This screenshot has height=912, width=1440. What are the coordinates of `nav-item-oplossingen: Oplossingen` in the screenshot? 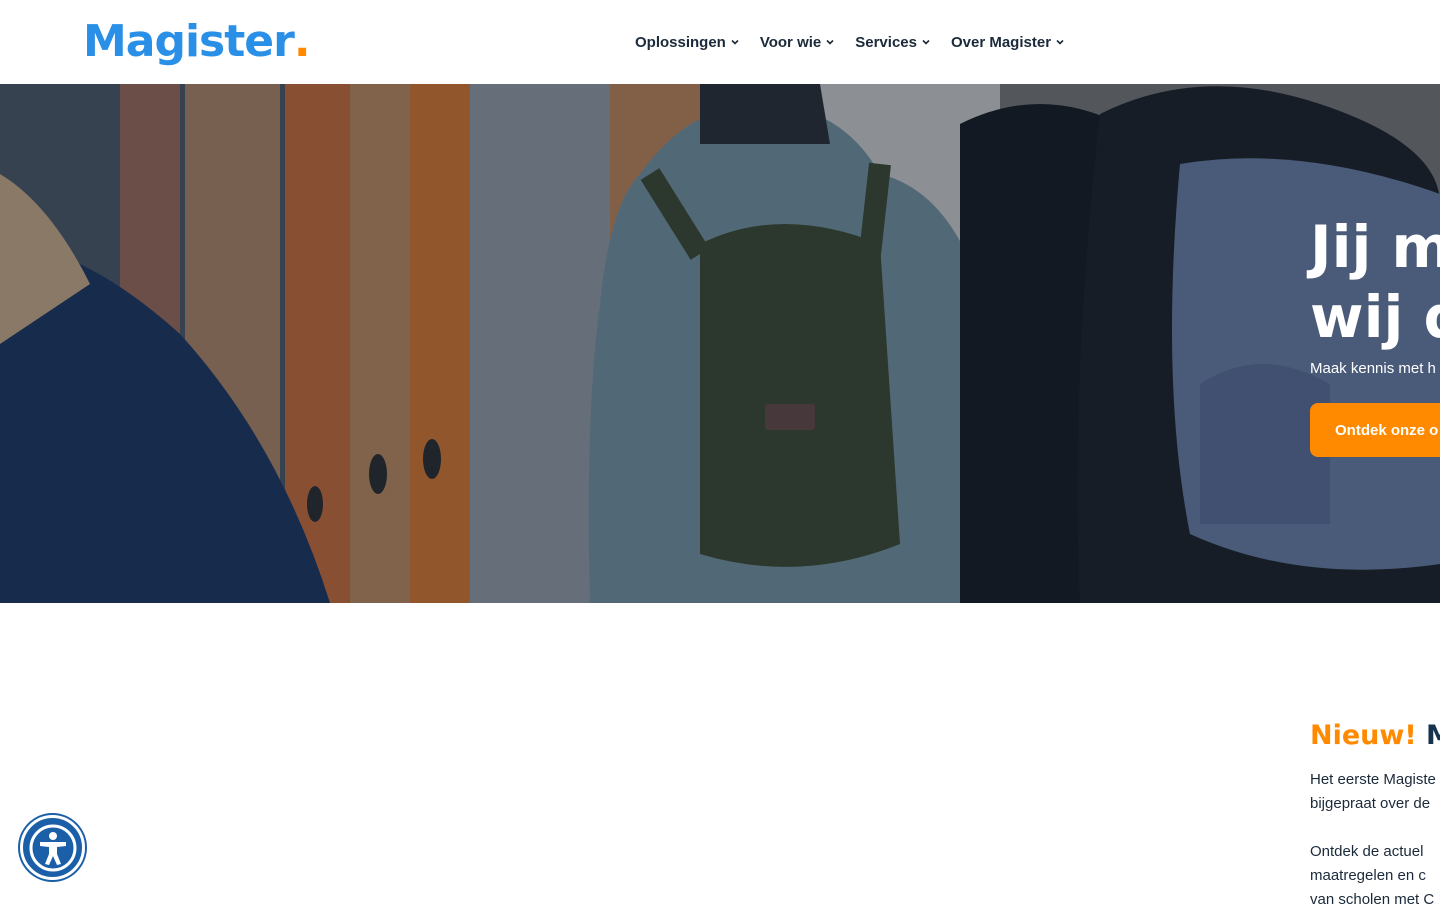 It's located at (687, 42).